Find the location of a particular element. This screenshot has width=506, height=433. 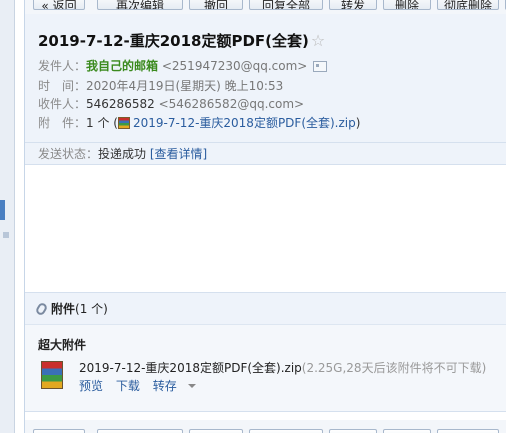

preview-link: 预览 is located at coordinates (91, 386).